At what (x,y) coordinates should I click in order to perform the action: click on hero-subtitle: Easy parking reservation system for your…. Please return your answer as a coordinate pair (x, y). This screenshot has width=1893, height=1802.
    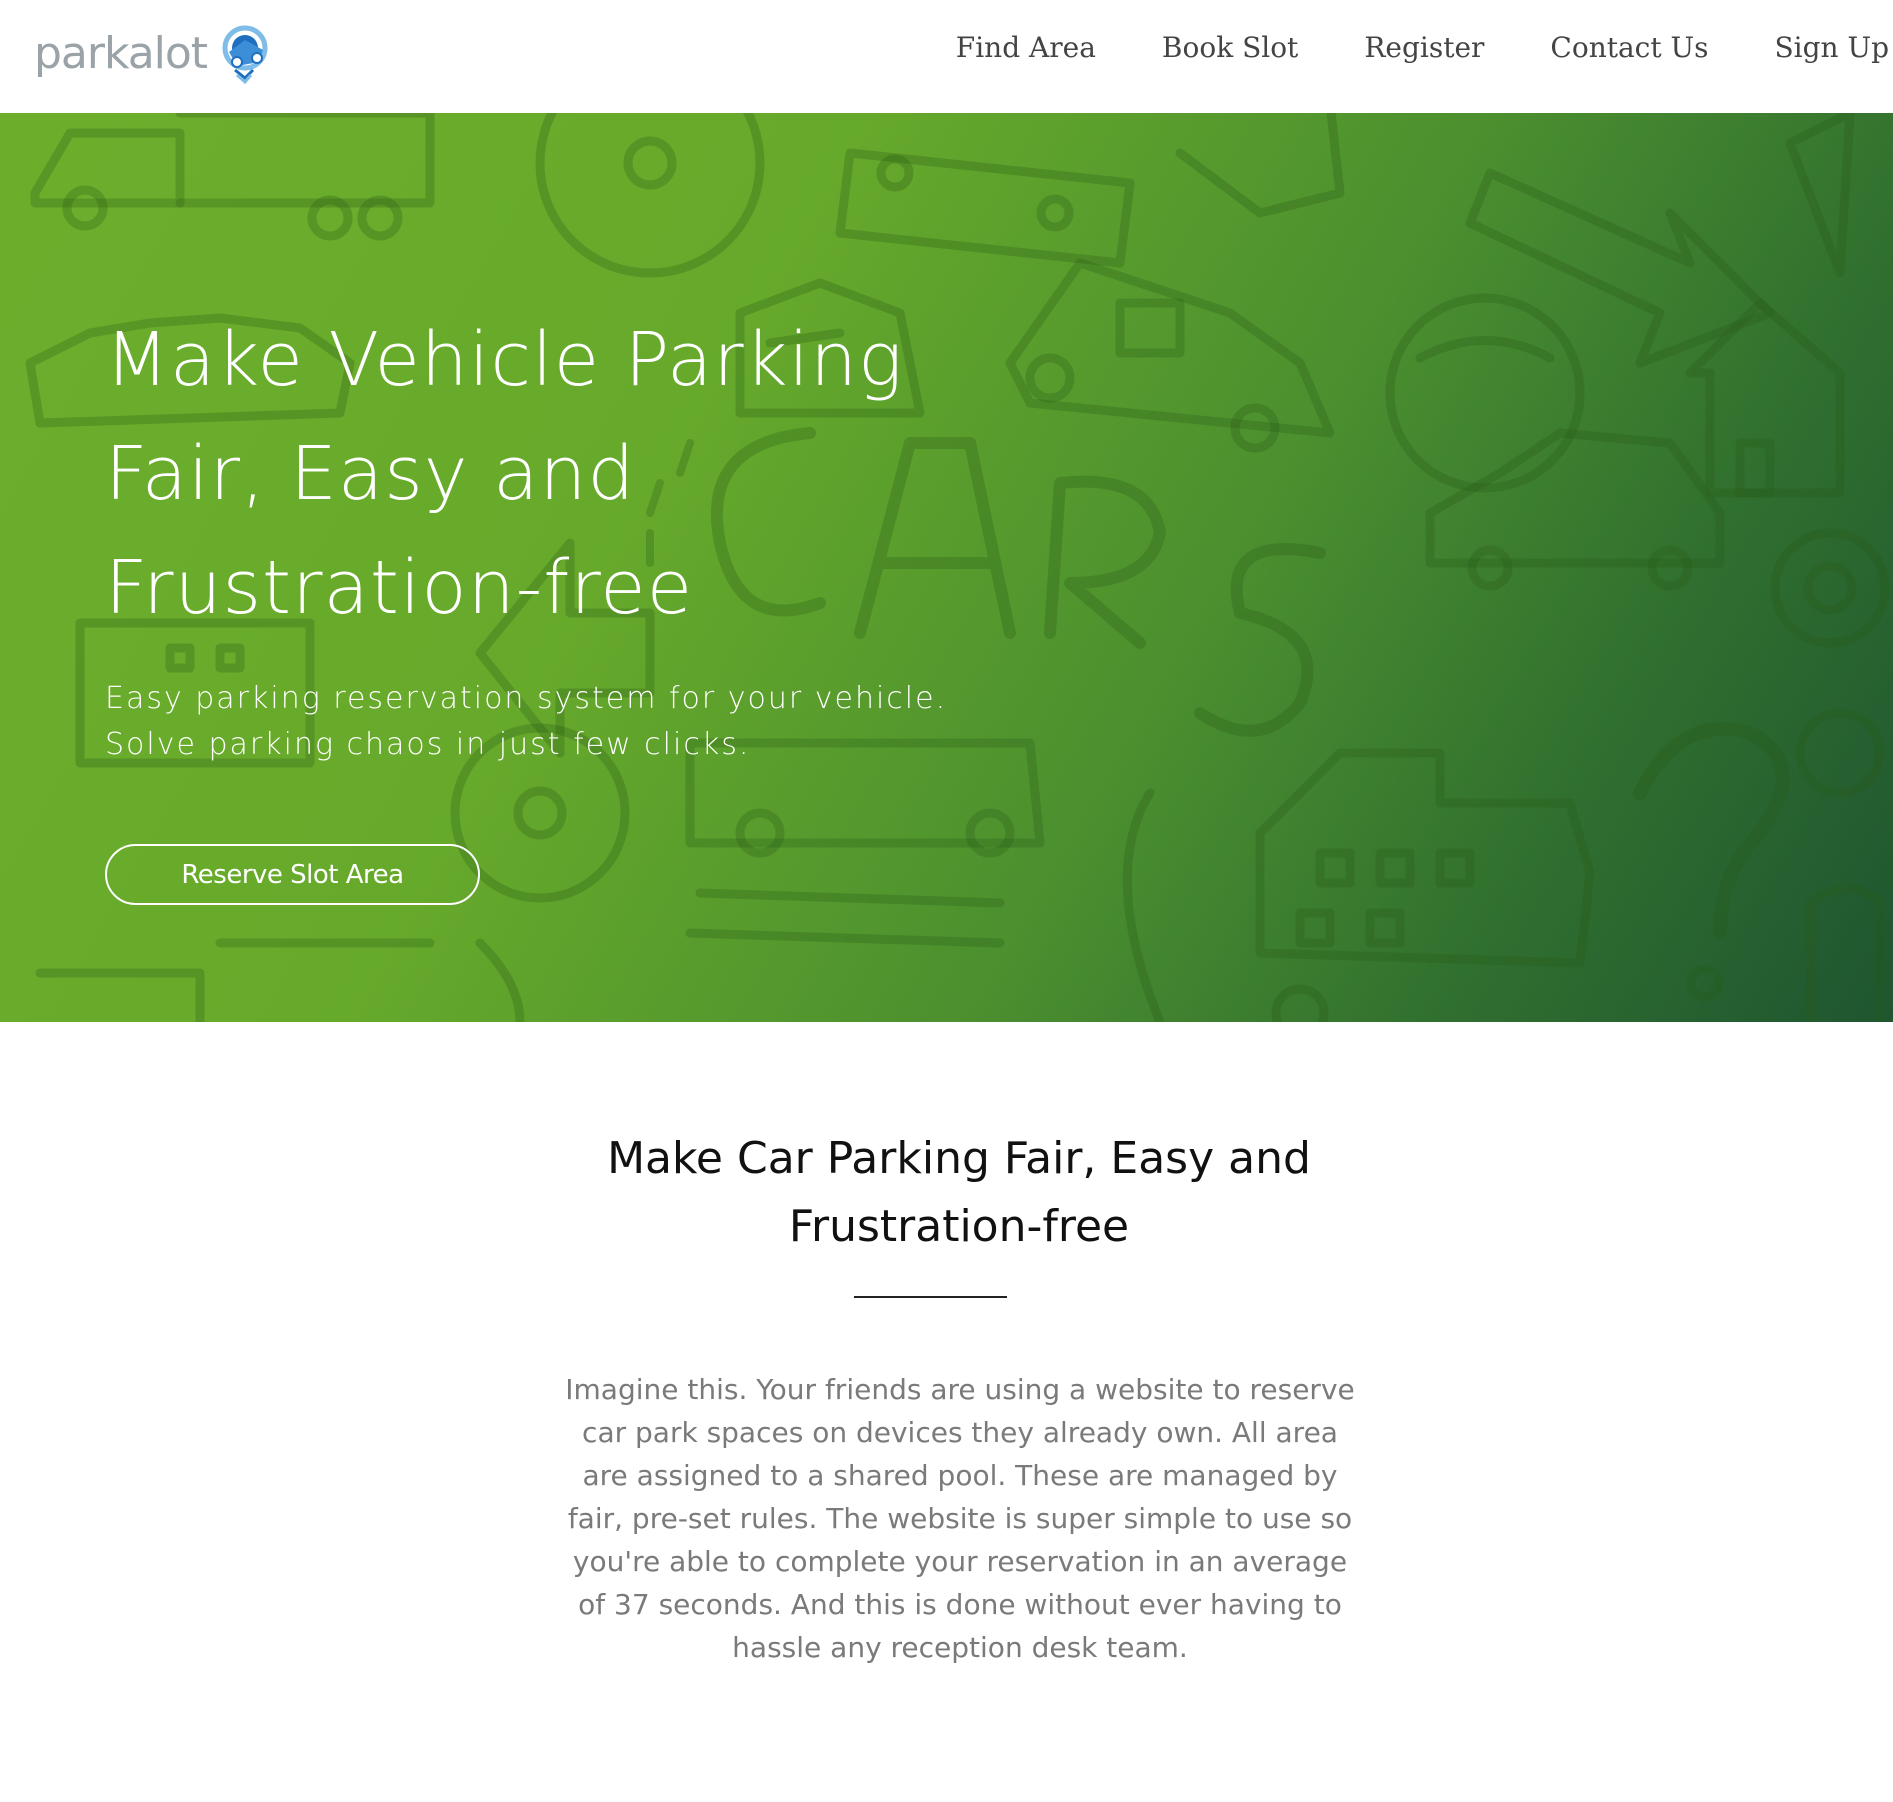
    Looking at the image, I should click on (526, 721).